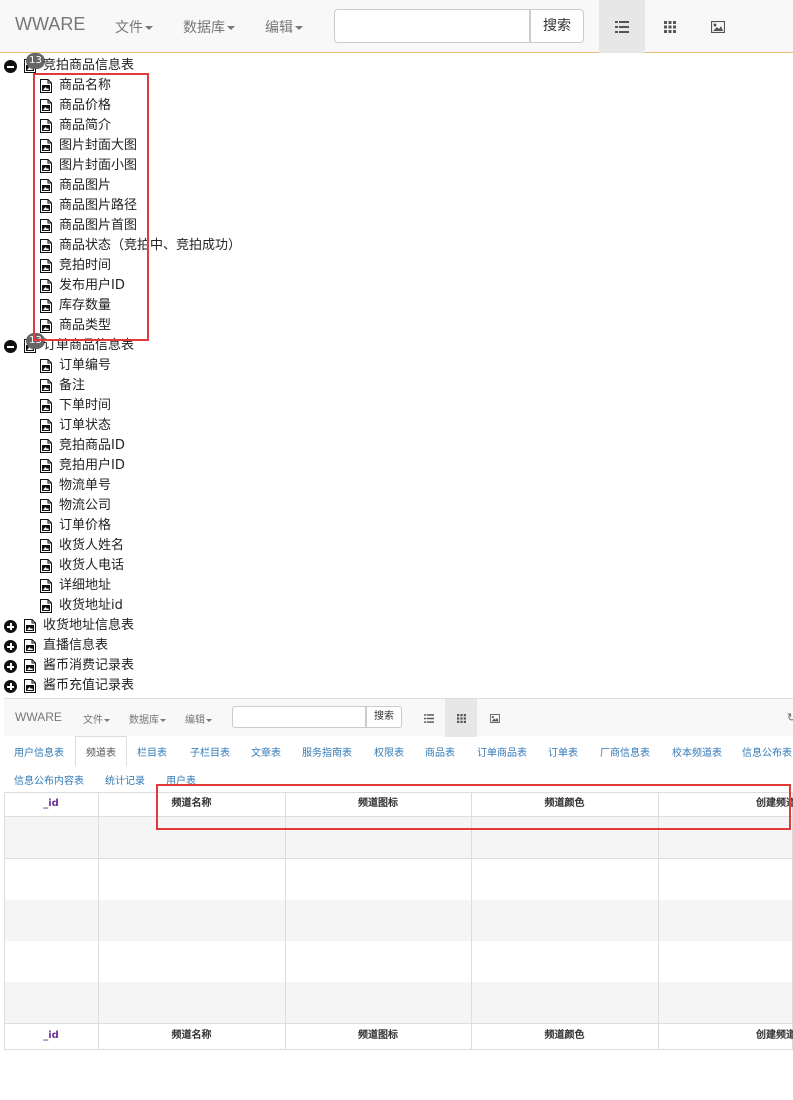  Describe the element at coordinates (389, 751) in the screenshot. I see `tab-6: 权限表` at that location.